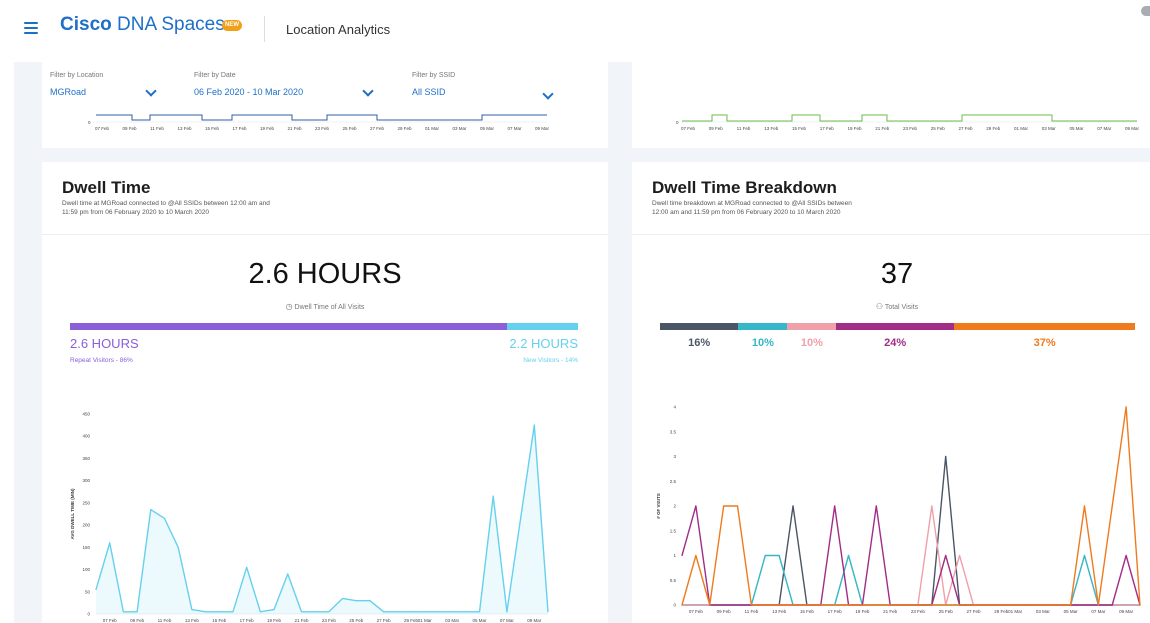 Image resolution: width=1150 pixels, height=623 pixels. I want to click on mini-tick-label: 15 Feb, so click(212, 128).